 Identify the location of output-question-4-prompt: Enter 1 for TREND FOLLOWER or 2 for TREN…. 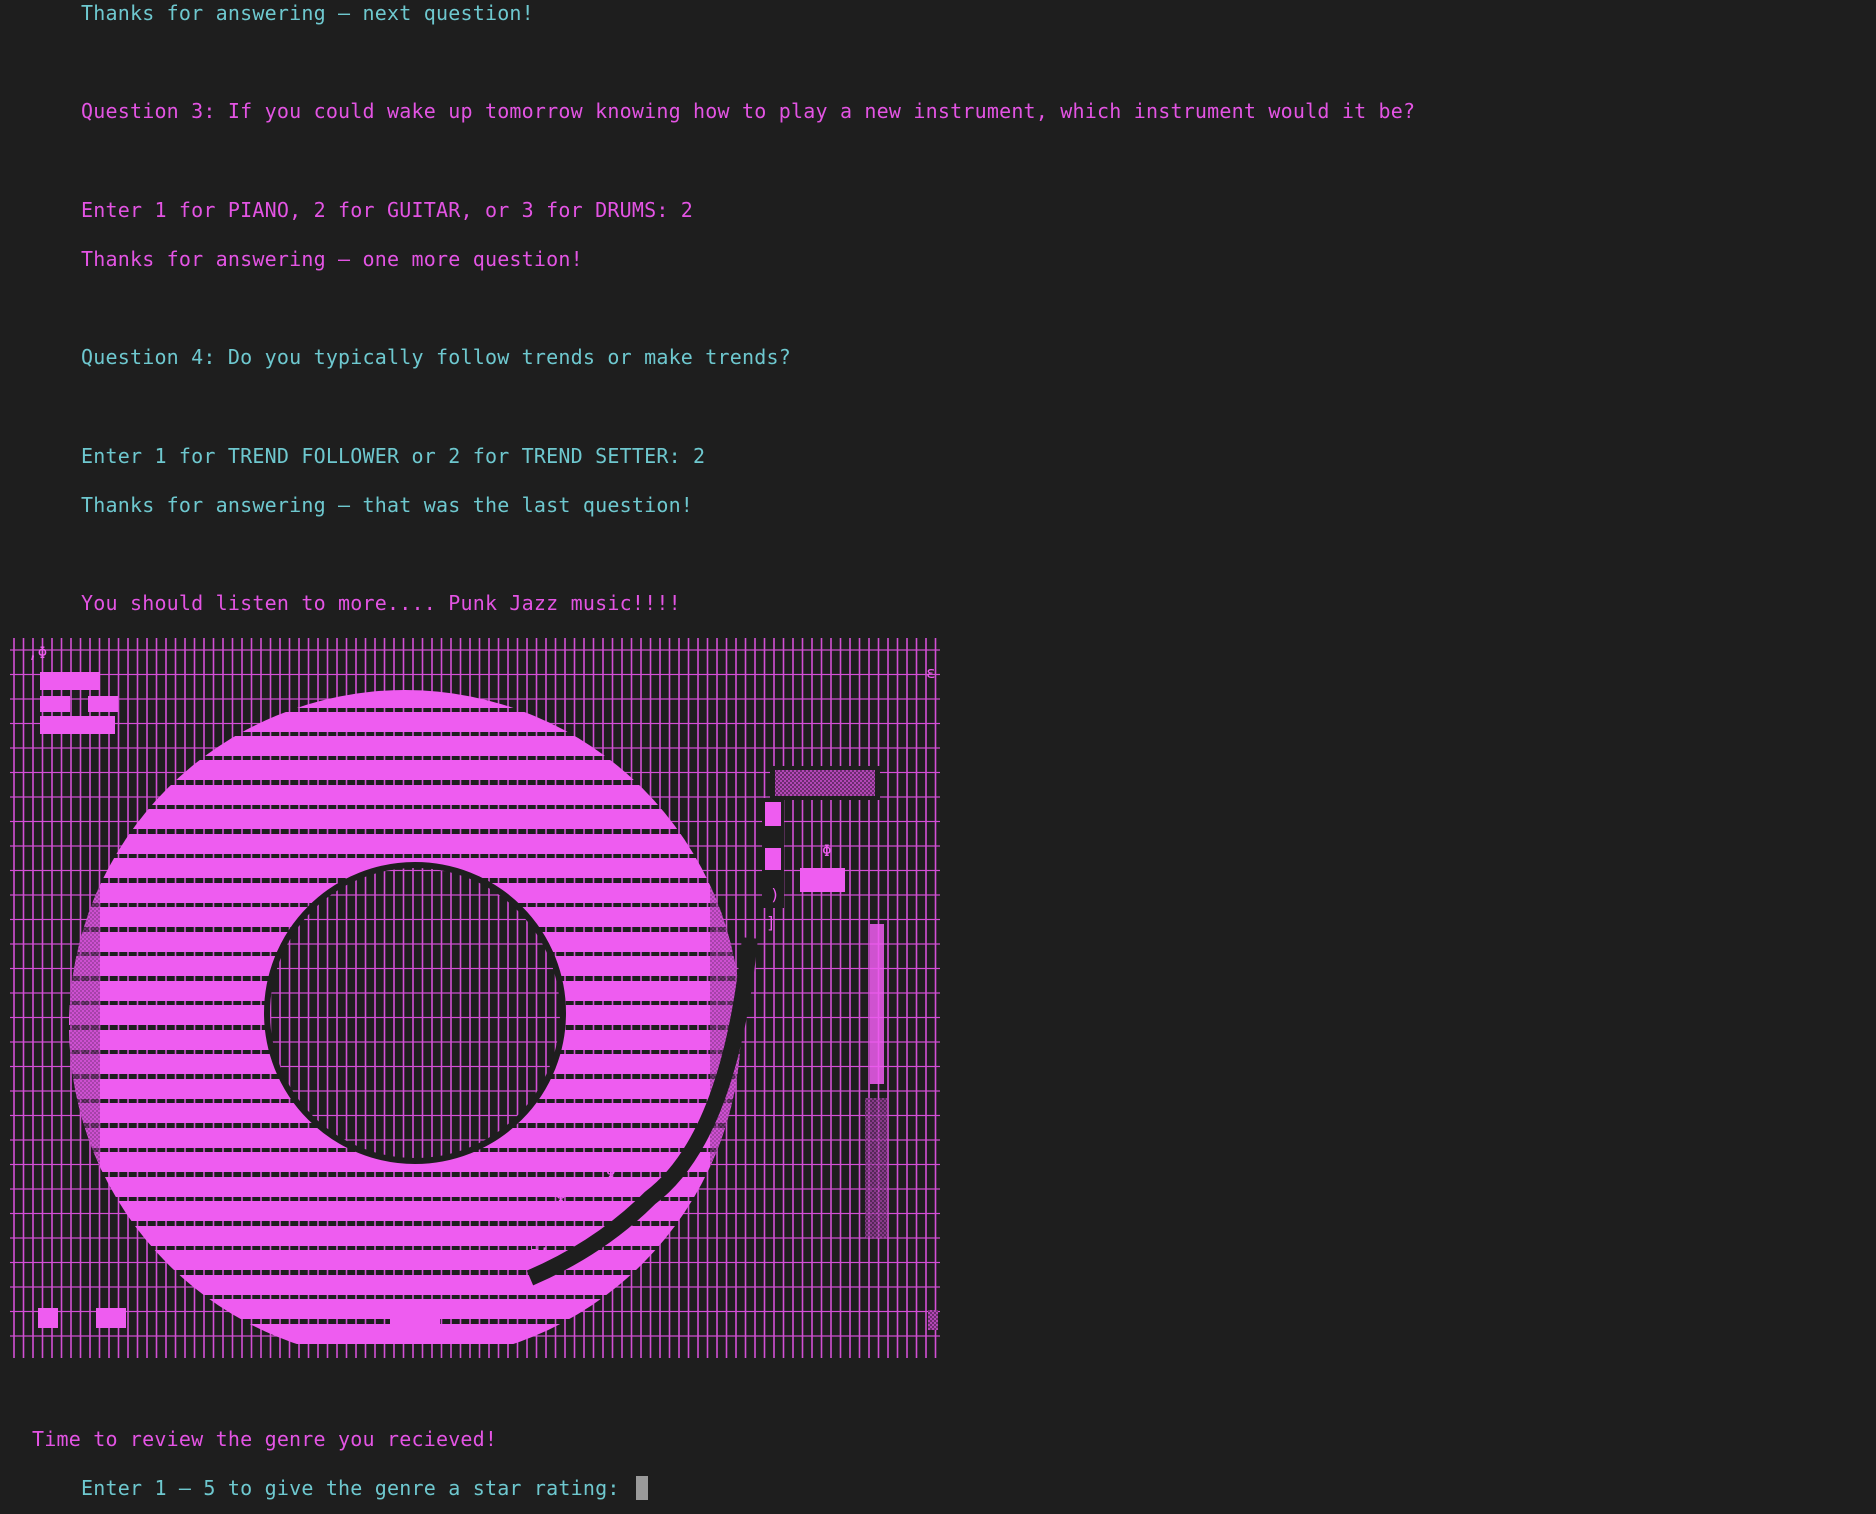
(393, 456).